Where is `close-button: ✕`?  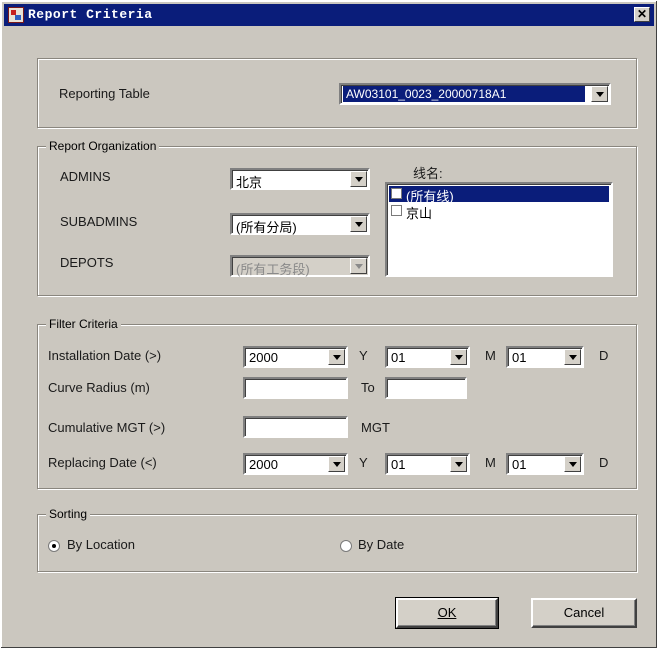 close-button: ✕ is located at coordinates (642, 14).